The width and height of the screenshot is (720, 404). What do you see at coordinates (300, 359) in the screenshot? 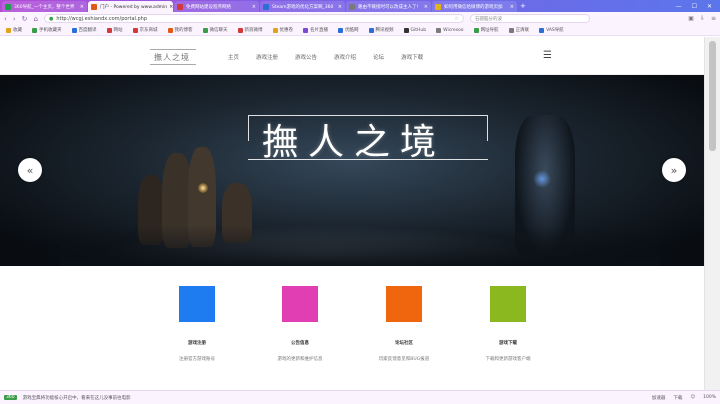
I see `feature-desc: 游戏的更新和维护信息` at bounding box center [300, 359].